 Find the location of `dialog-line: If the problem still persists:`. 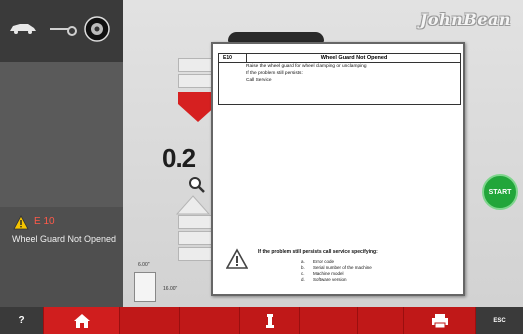

dialog-line: If the problem still persists: is located at coordinates (274, 73).